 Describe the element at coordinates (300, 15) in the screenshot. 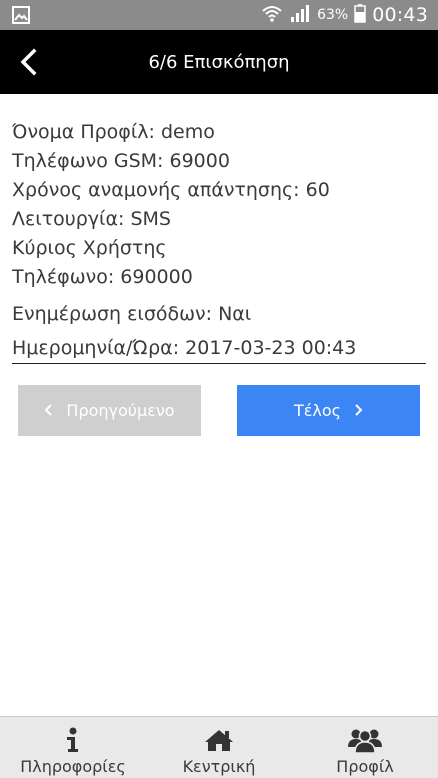

I see `signal-icon` at that location.